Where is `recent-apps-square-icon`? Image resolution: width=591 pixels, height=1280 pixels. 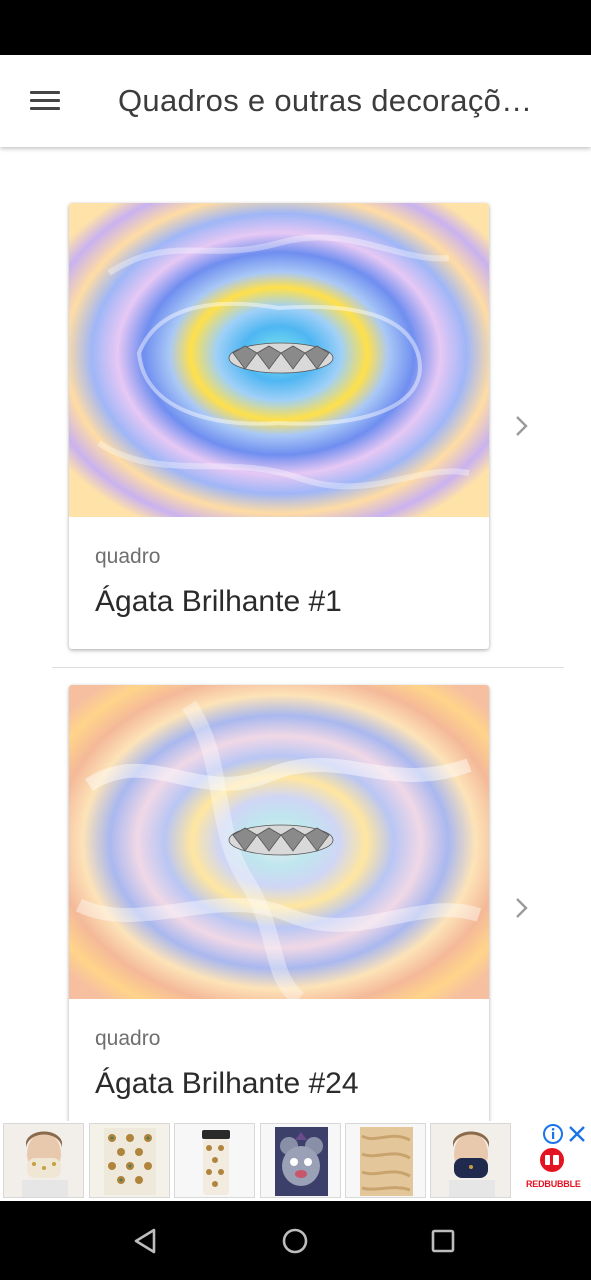 recent-apps-square-icon is located at coordinates (443, 1241).